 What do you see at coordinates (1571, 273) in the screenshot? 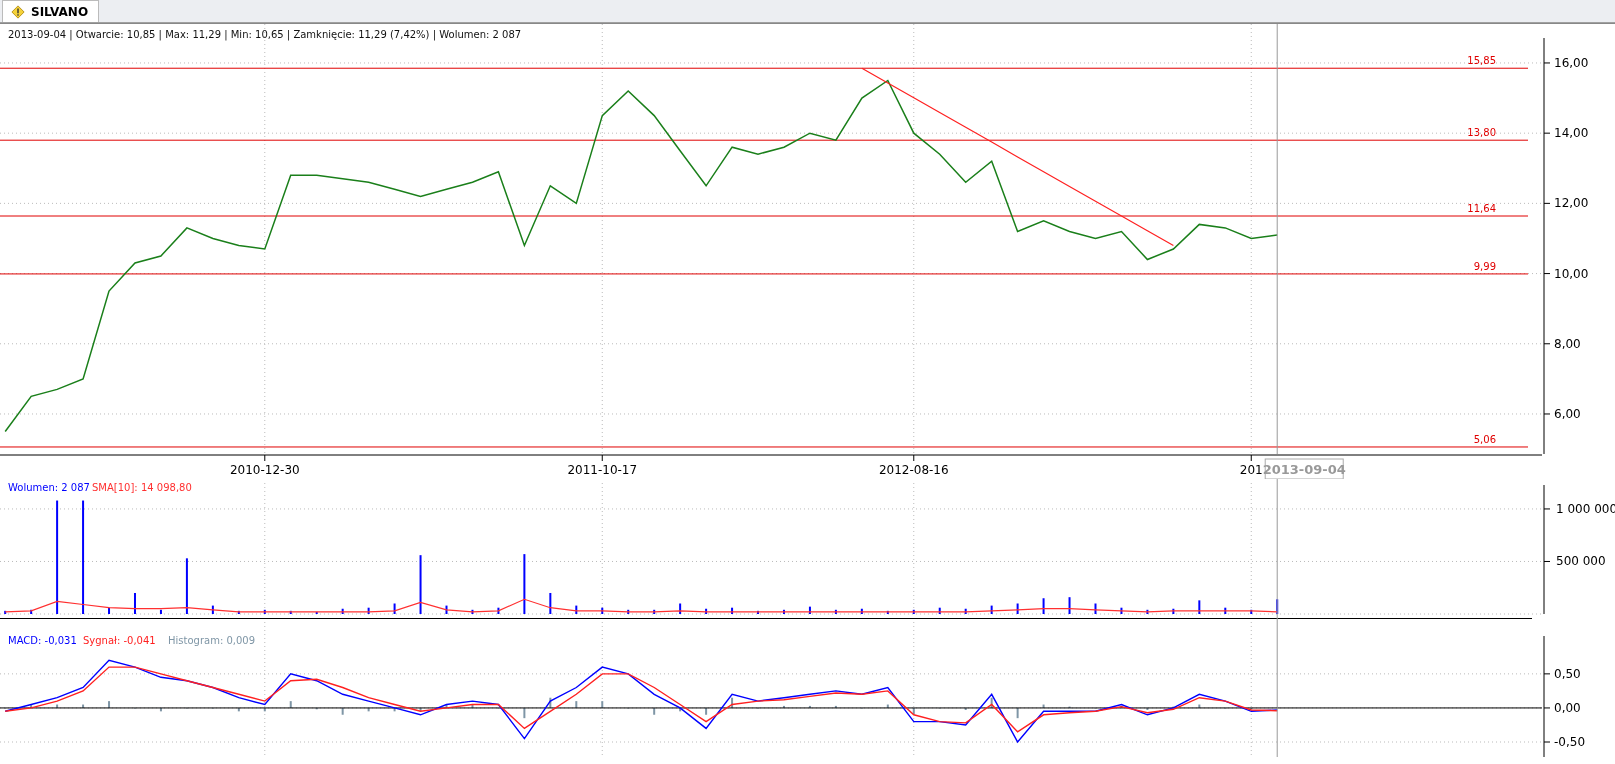
I see `axis-label: 10,00` at bounding box center [1571, 273].